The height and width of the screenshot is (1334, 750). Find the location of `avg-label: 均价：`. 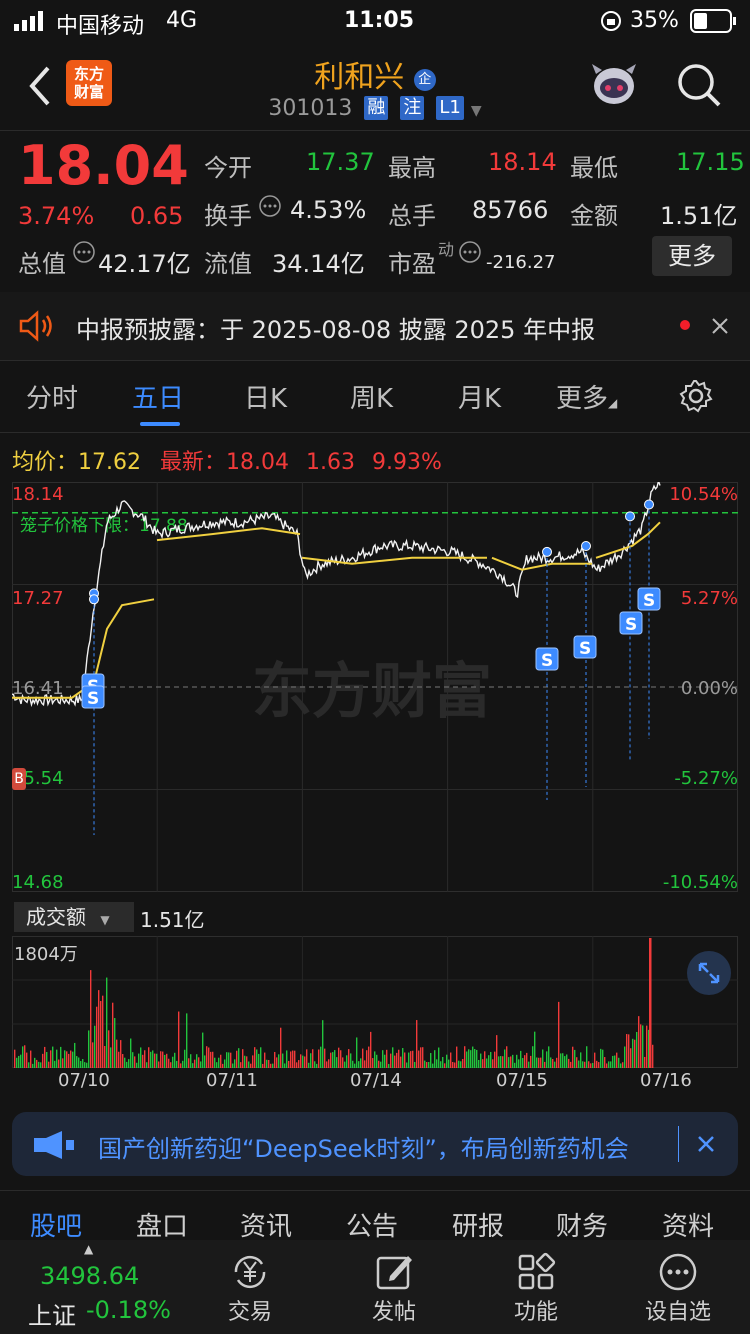

avg-label: 均价： is located at coordinates (45, 462).